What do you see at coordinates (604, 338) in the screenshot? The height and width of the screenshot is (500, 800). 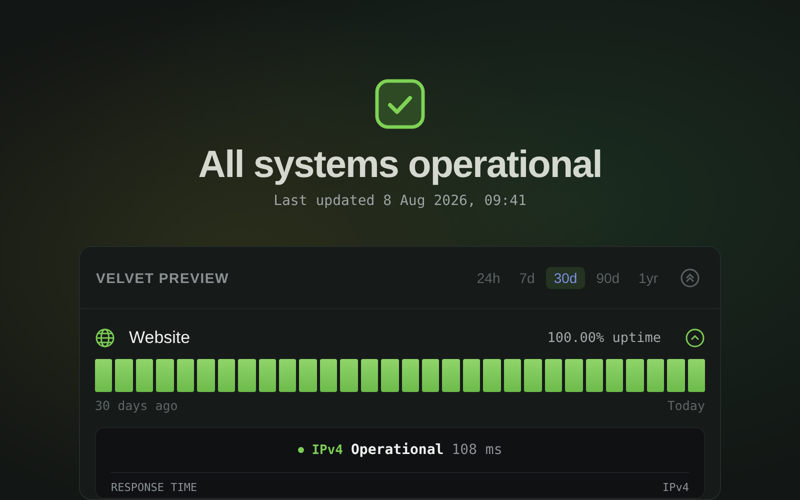 I see `uptime-text: 100.00% uptime` at bounding box center [604, 338].